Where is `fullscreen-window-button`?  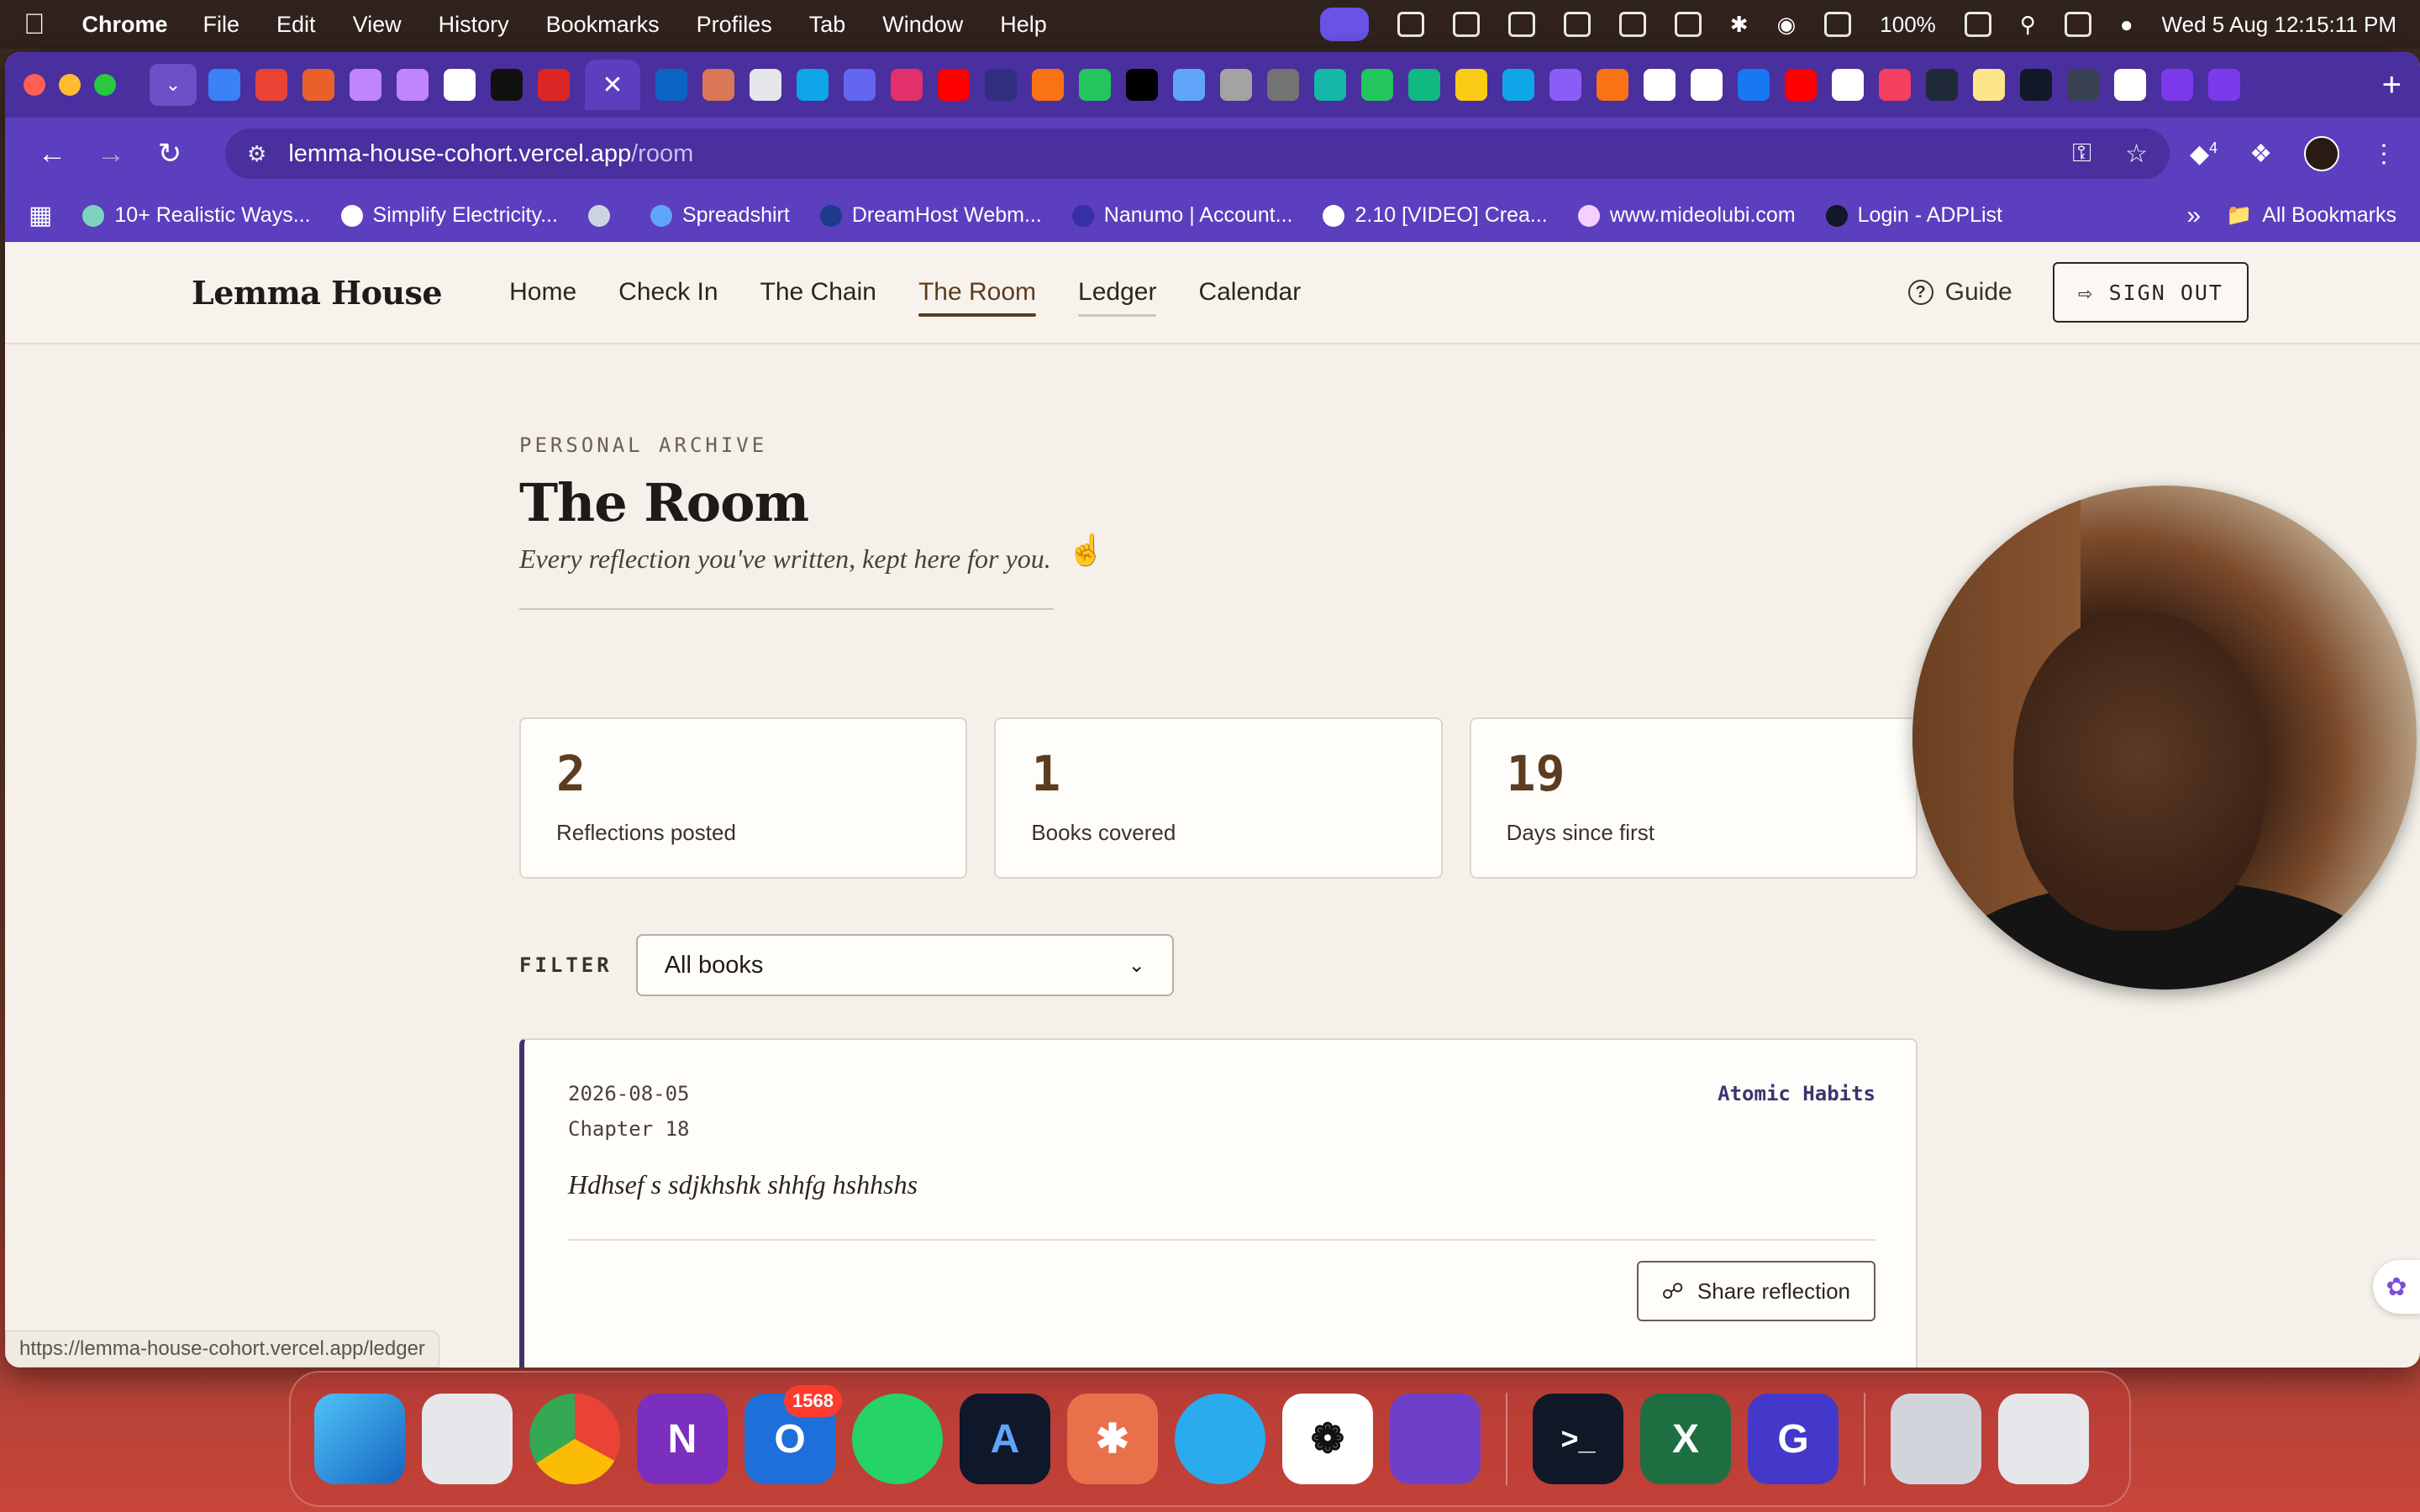 fullscreen-window-button is located at coordinates (105, 85).